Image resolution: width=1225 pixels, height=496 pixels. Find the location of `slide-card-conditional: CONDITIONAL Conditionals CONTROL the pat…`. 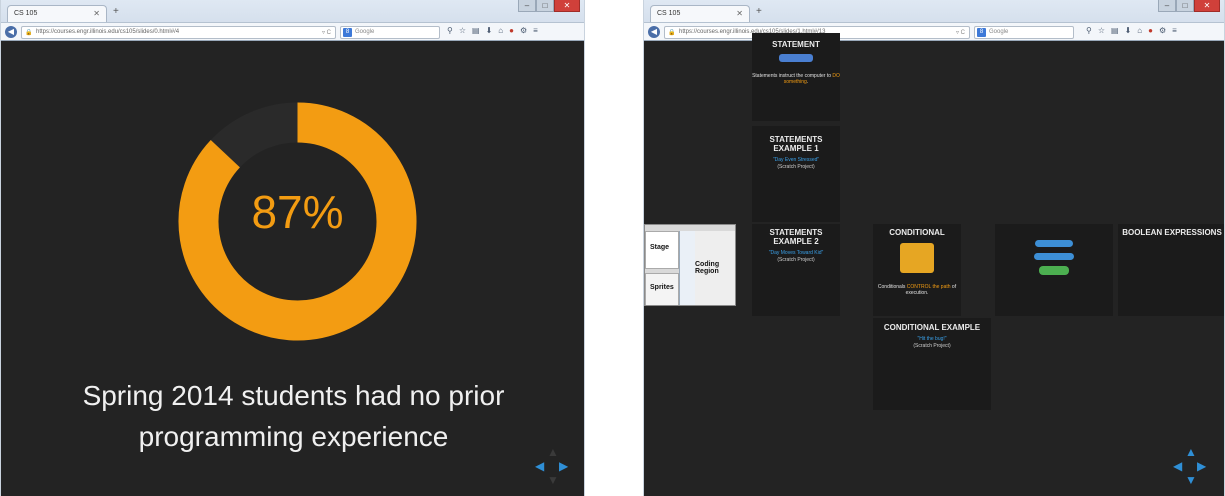

slide-card-conditional: CONDITIONAL Conditionals CONTROL the pat… is located at coordinates (917, 270).